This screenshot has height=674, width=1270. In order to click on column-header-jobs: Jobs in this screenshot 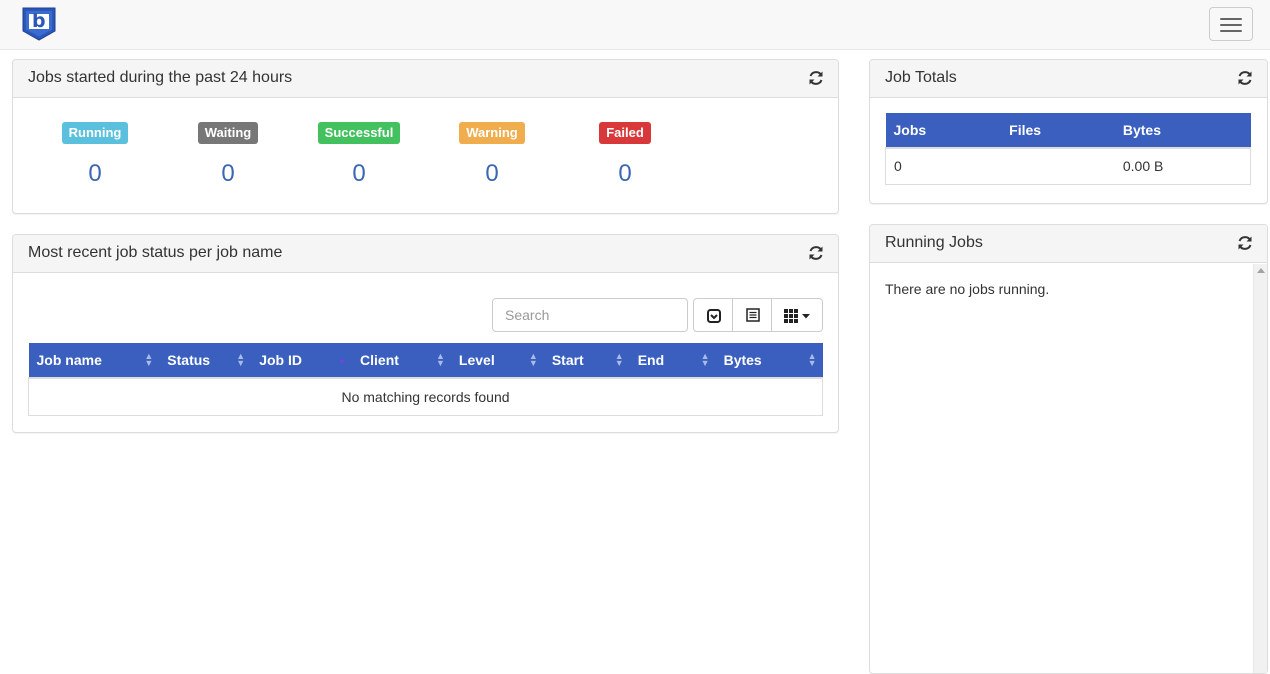, I will do `click(943, 131)`.